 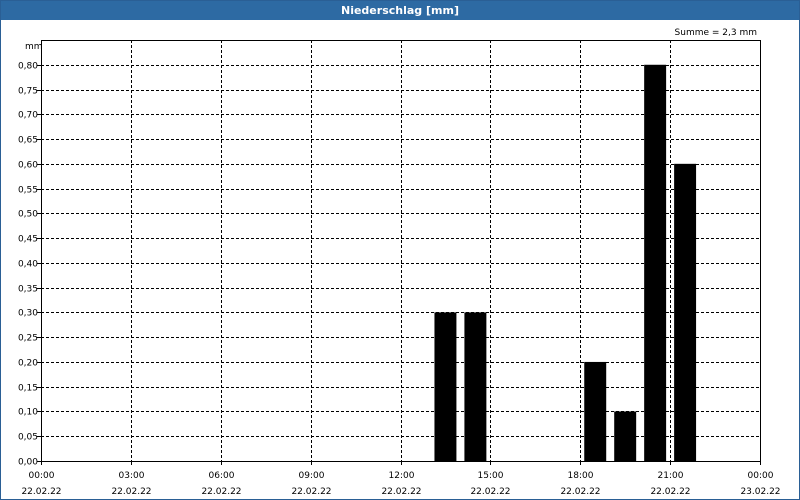 What do you see at coordinates (28, 413) in the screenshot?
I see `y-tick-label: 0,10` at bounding box center [28, 413].